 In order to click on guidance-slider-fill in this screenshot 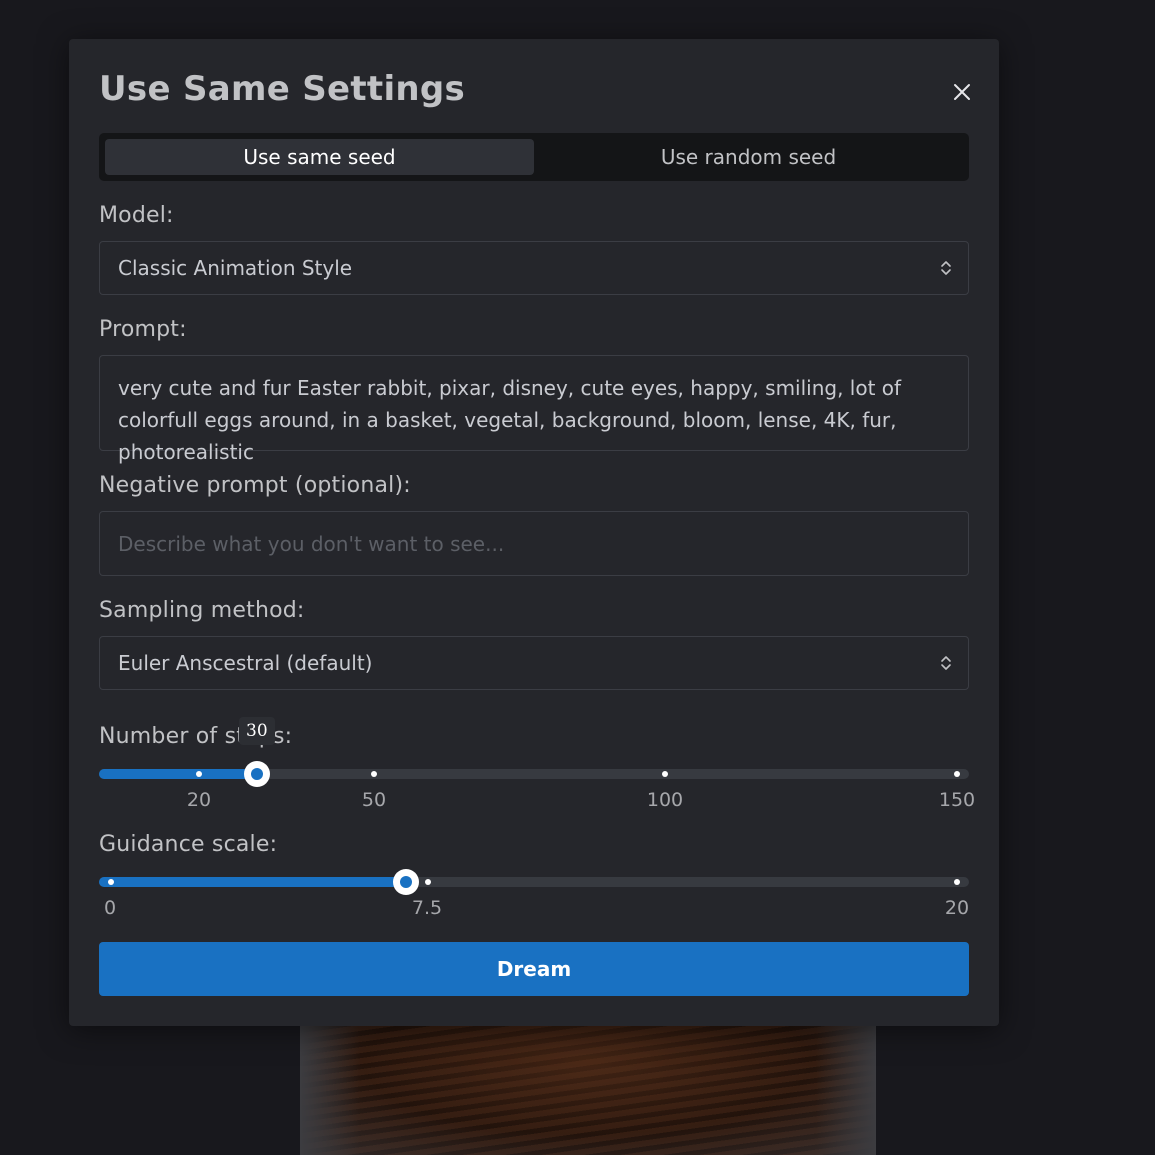, I will do `click(252, 882)`.